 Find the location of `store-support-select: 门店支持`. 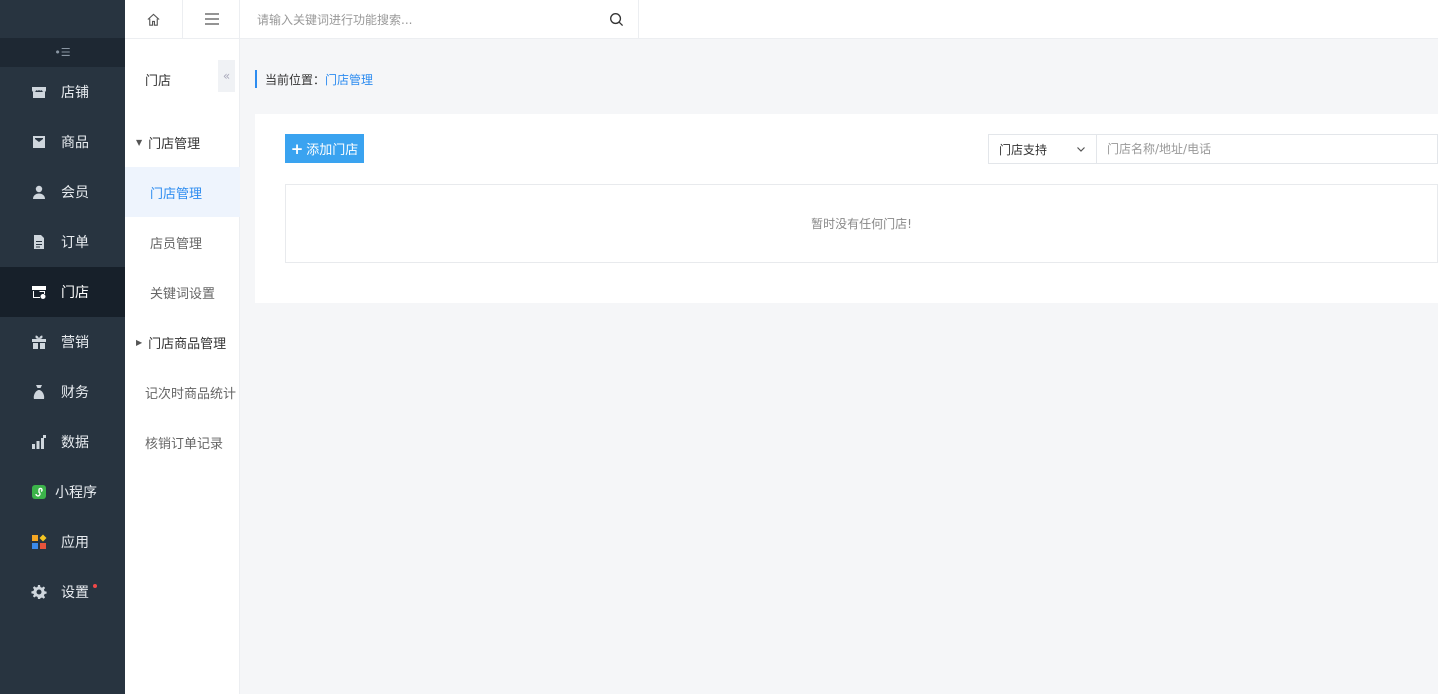

store-support-select: 门店支持 is located at coordinates (1042, 149).